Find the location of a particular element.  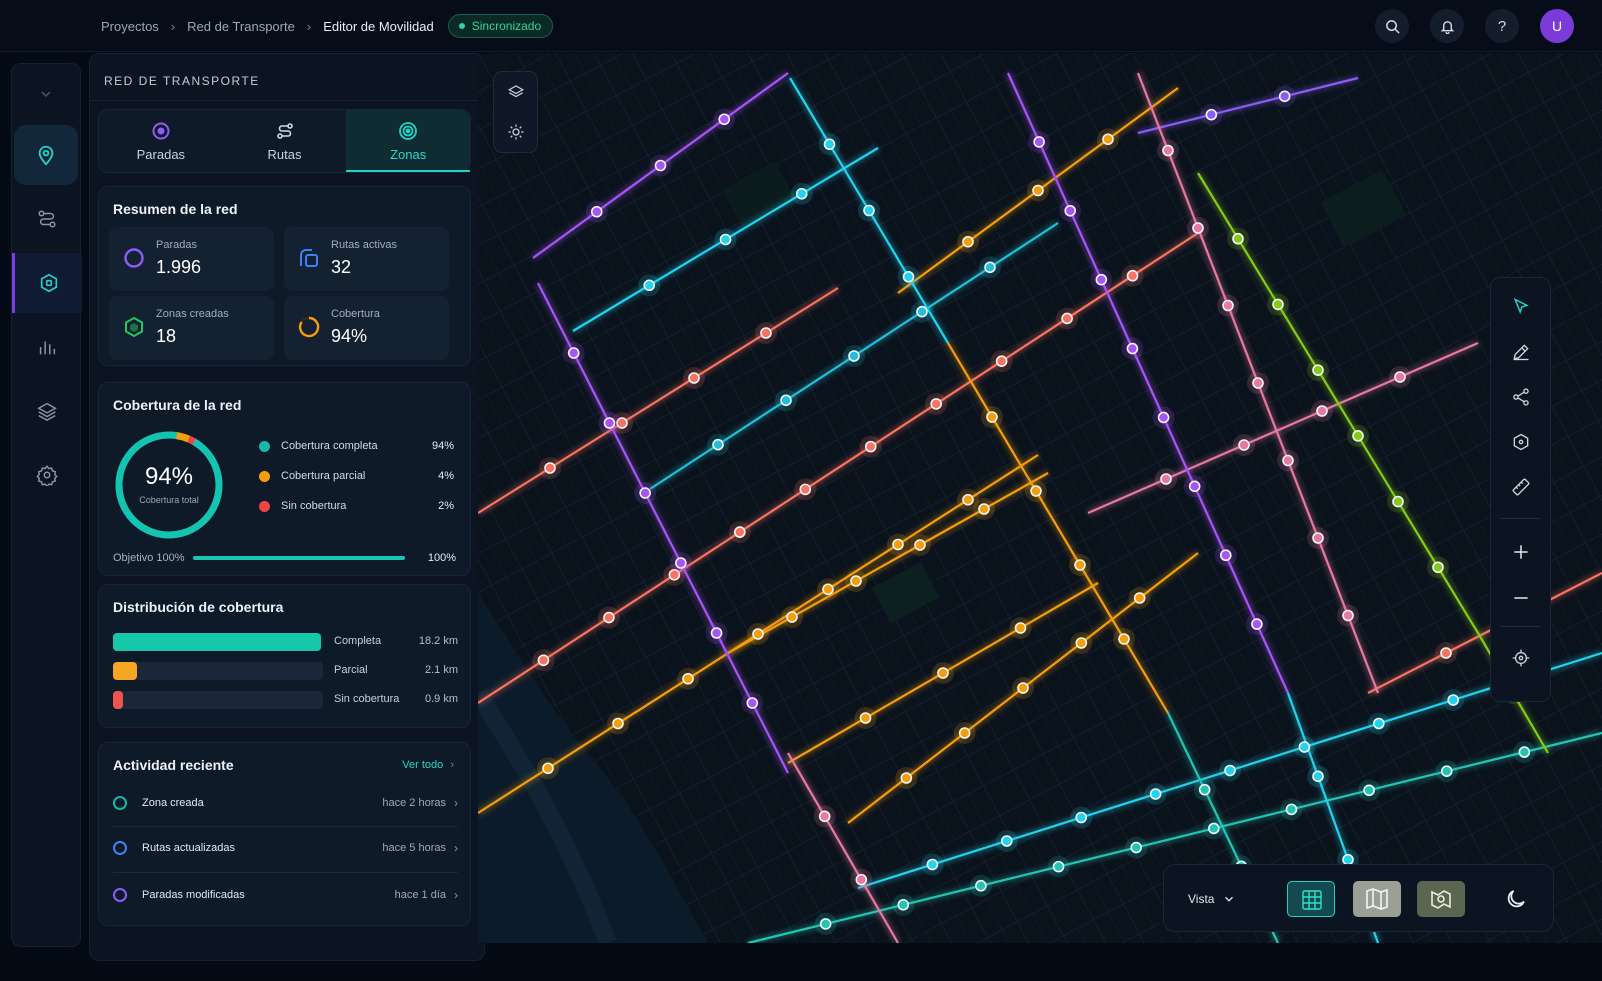

breadcrumb-projects: Proyectos is located at coordinates (130, 26).